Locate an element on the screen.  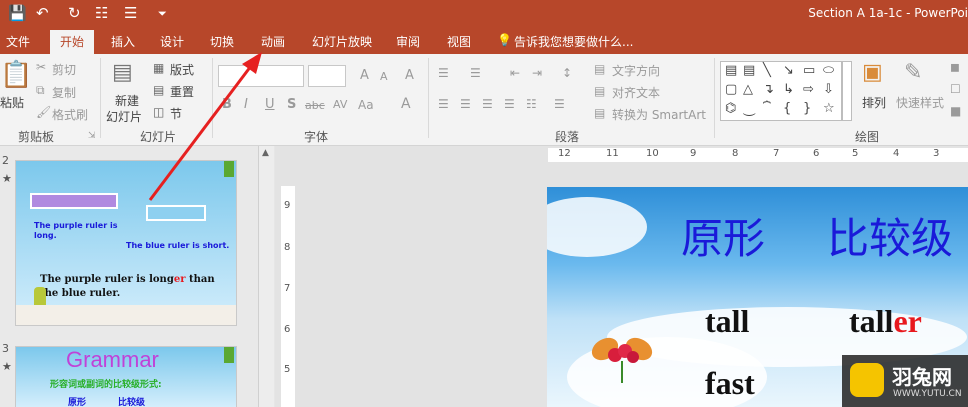
shrink-font-button: A is located at coordinates (384, 76).